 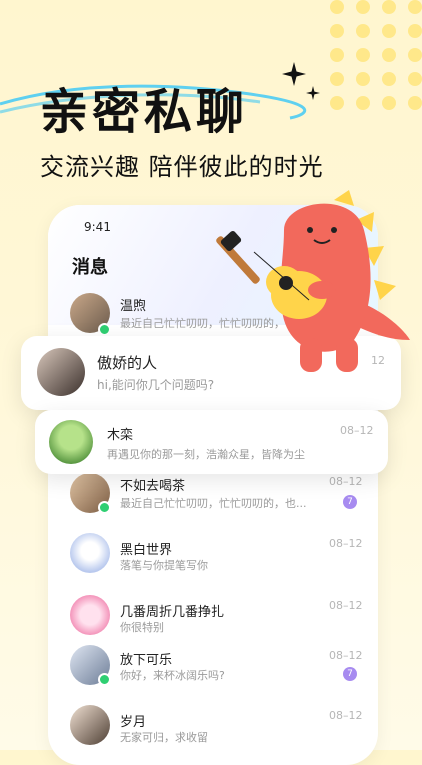 What do you see at coordinates (142, 627) in the screenshot?
I see `message-preview: 你很特别` at bounding box center [142, 627].